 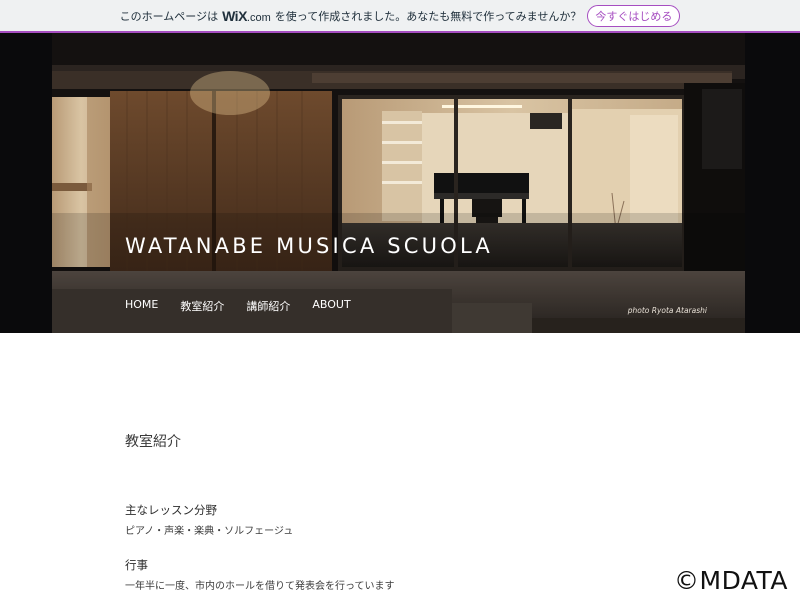 What do you see at coordinates (309, 246) in the screenshot?
I see `site-title: WATANABE MUSICA SCUOLA` at bounding box center [309, 246].